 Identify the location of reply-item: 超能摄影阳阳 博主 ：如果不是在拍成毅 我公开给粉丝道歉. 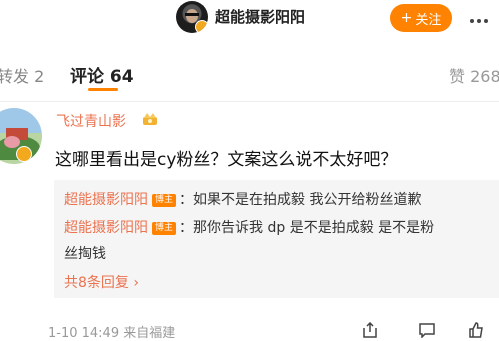
(242, 199).